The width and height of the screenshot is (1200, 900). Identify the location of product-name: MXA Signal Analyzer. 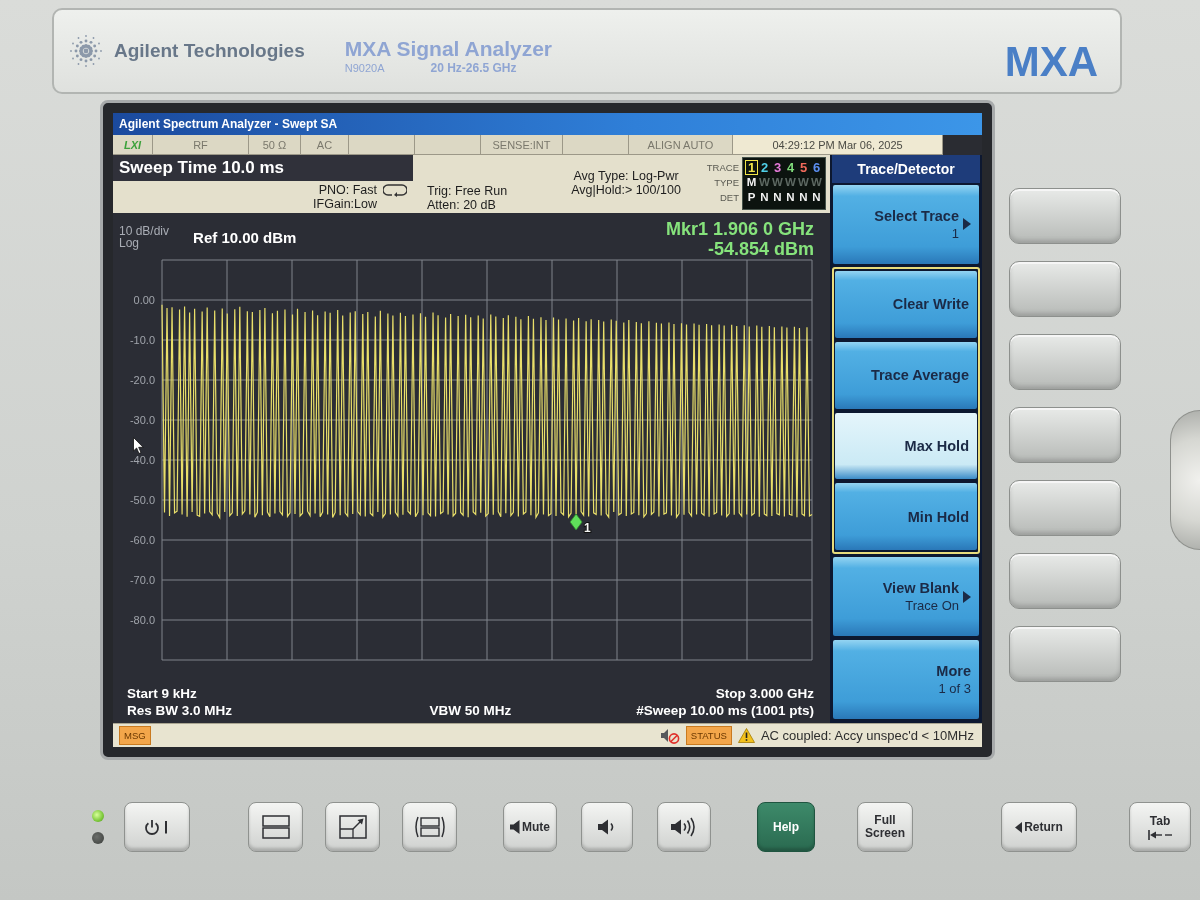
(448, 49).